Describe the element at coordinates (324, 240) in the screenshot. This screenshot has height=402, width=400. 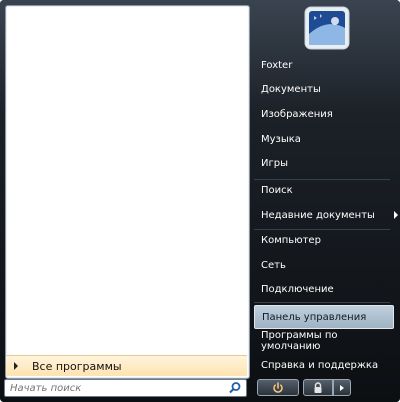
I see `computer-link: Компьютер` at that location.